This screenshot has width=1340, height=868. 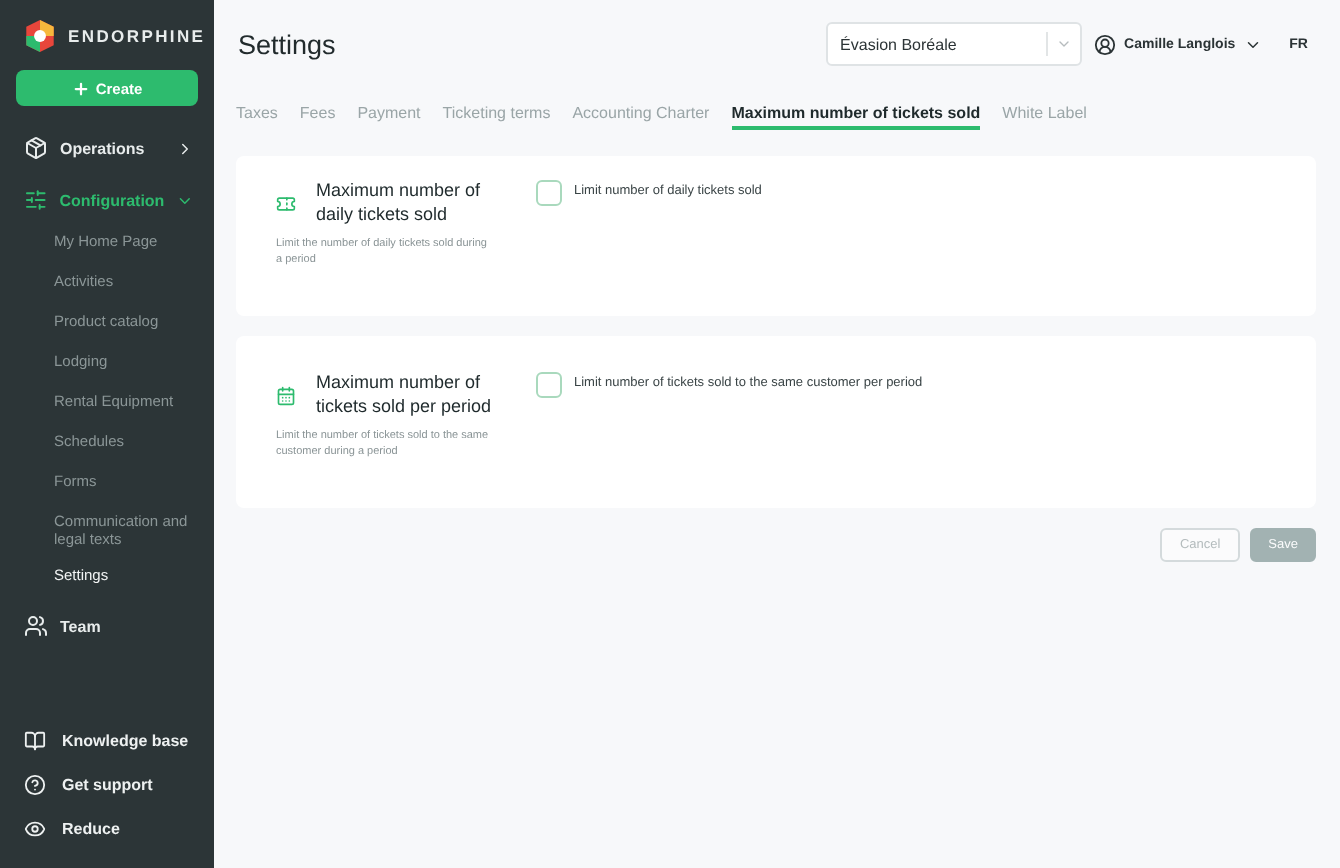 I want to click on help-icon, so click(x=35, y=784).